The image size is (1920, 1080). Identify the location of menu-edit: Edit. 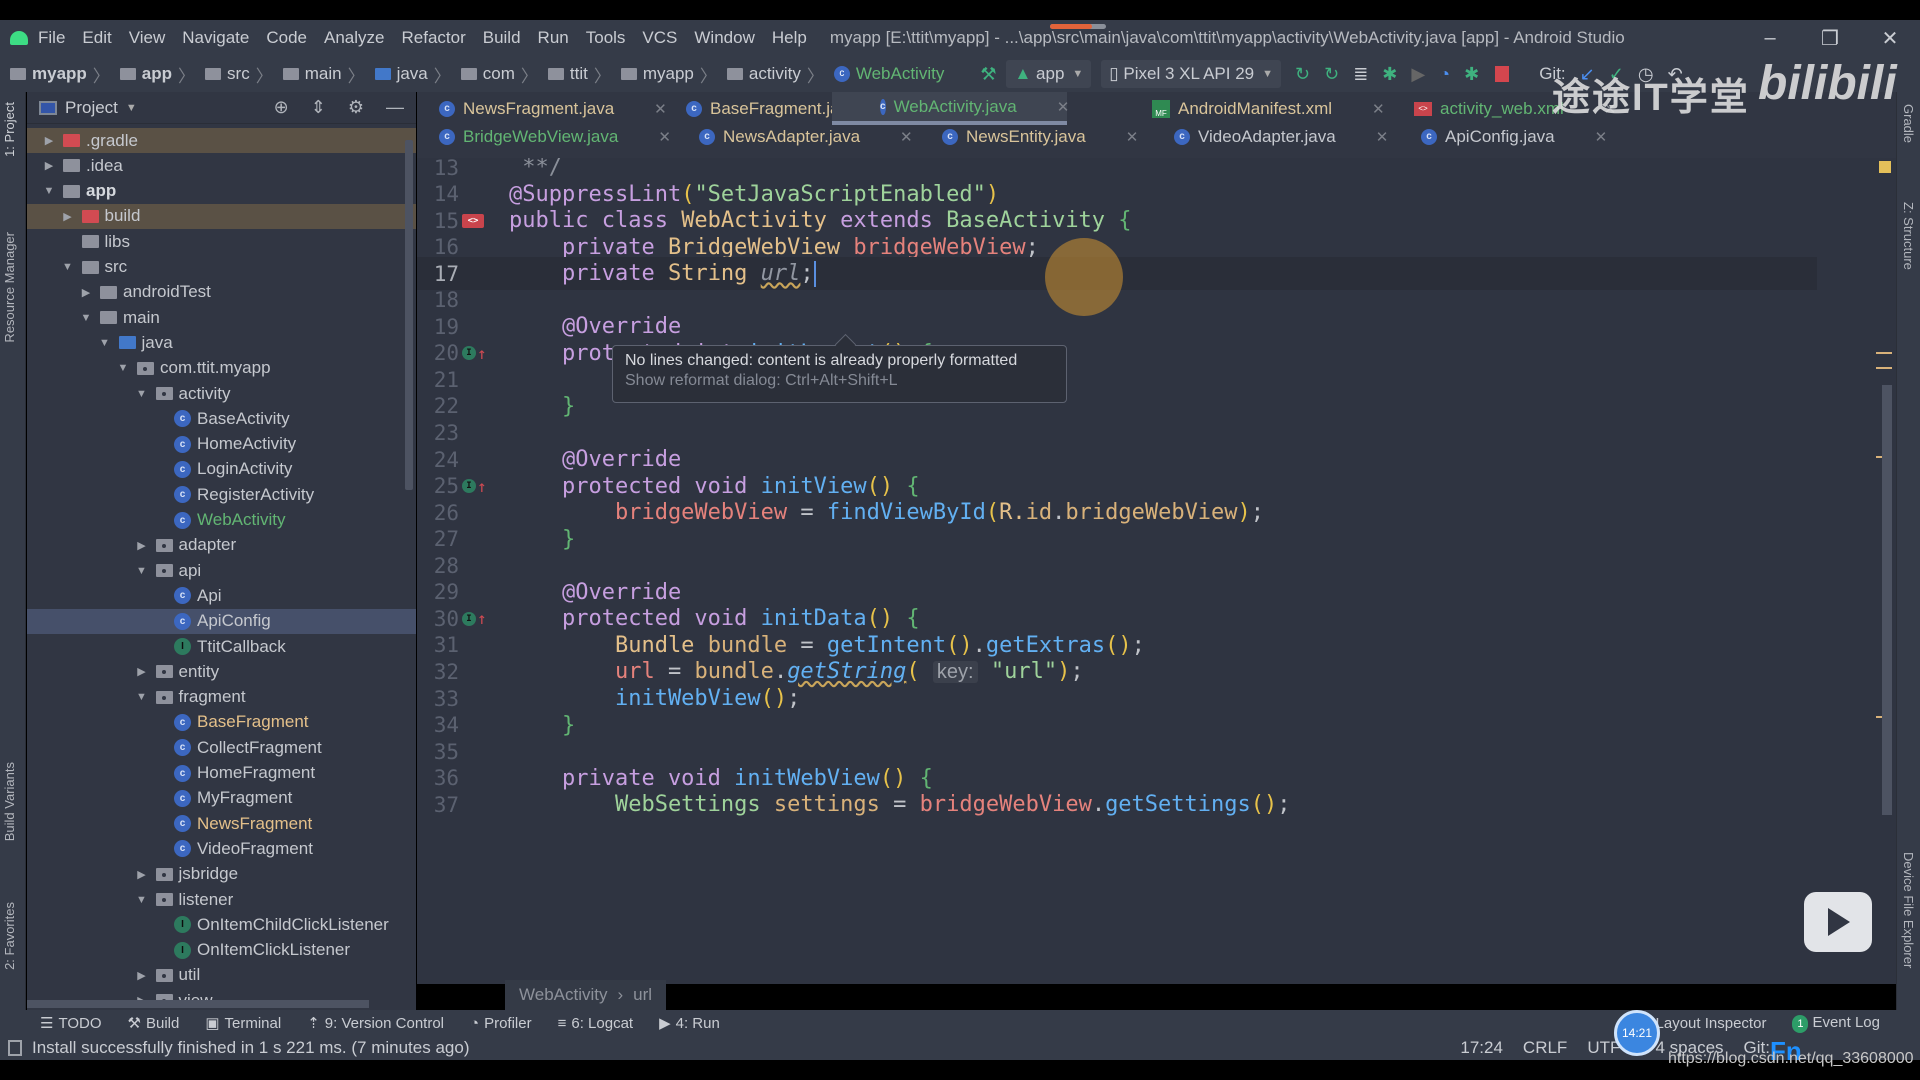
(96, 38).